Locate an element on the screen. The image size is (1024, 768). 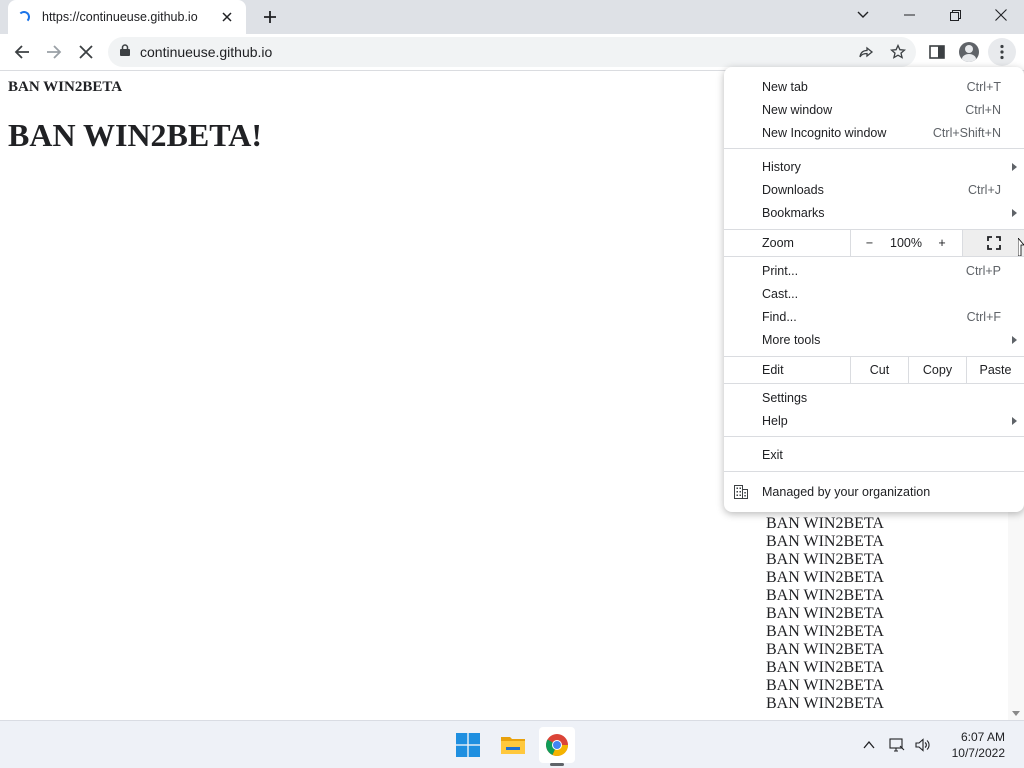
bookmark-star-icon is located at coordinates (898, 52).